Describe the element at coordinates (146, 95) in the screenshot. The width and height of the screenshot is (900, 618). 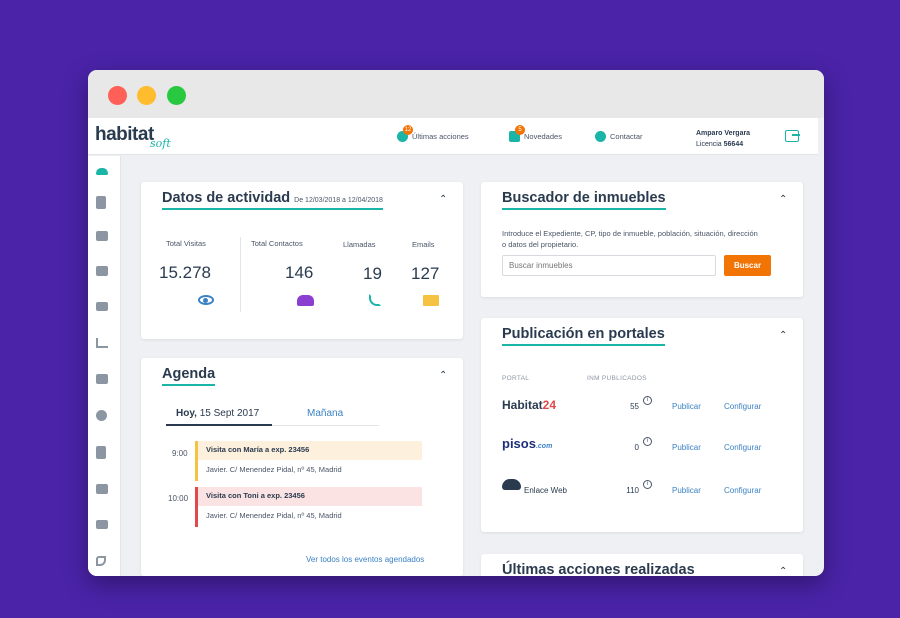
I see `minimize-window-button` at that location.